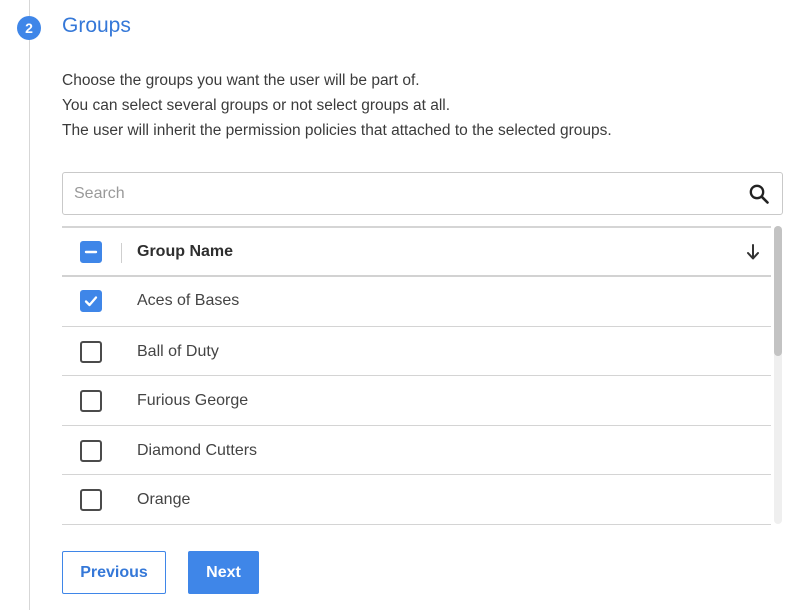 The image size is (792, 610). I want to click on select-all-cell, so click(92, 251).